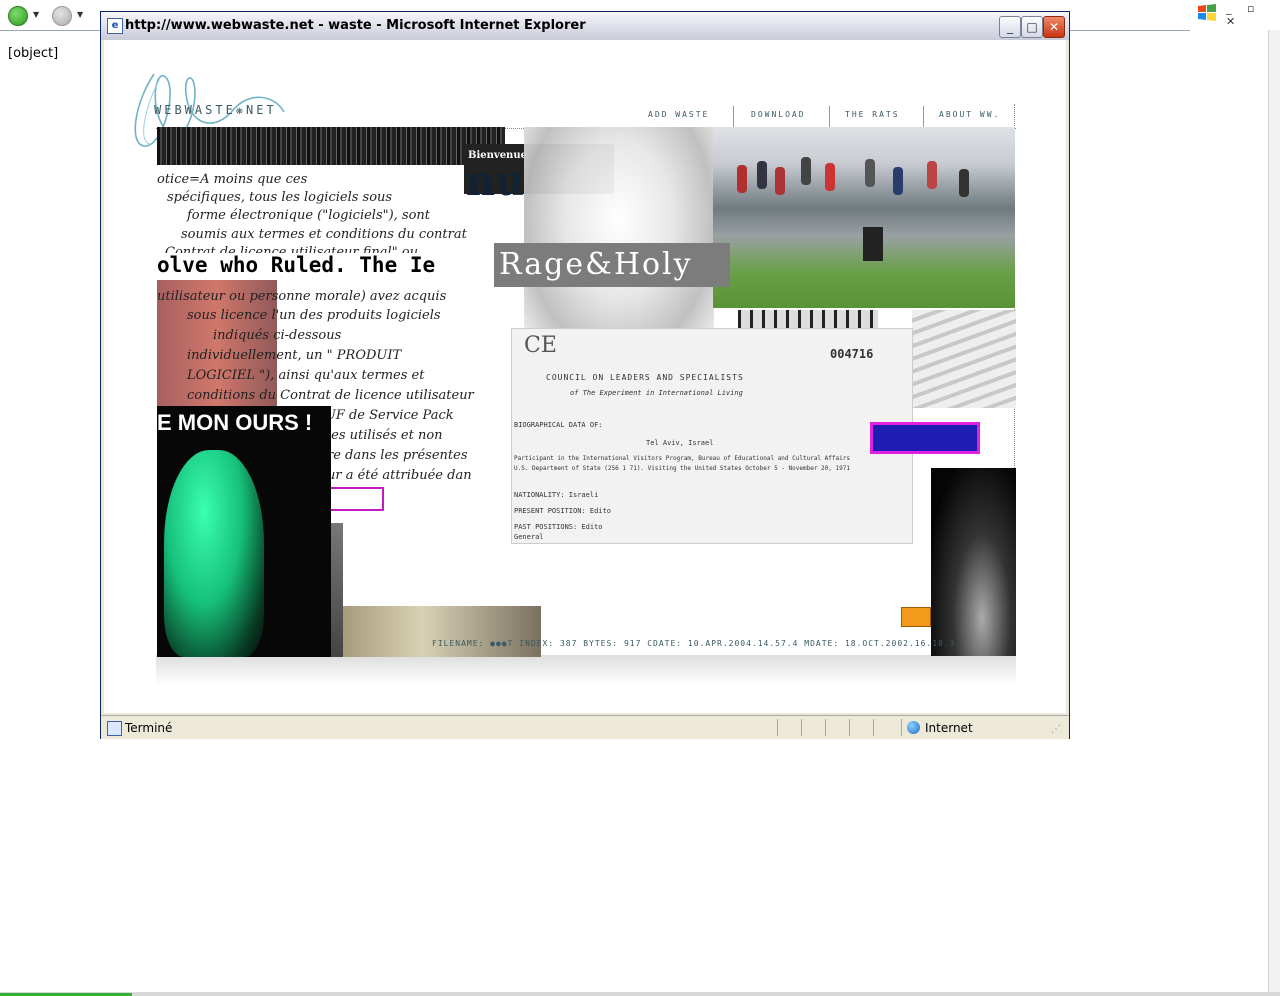 The width and height of the screenshot is (1280, 996). Describe the element at coordinates (309, 215) in the screenshot. I see `french-line: forme électronique ("logiciels"), sont` at that location.